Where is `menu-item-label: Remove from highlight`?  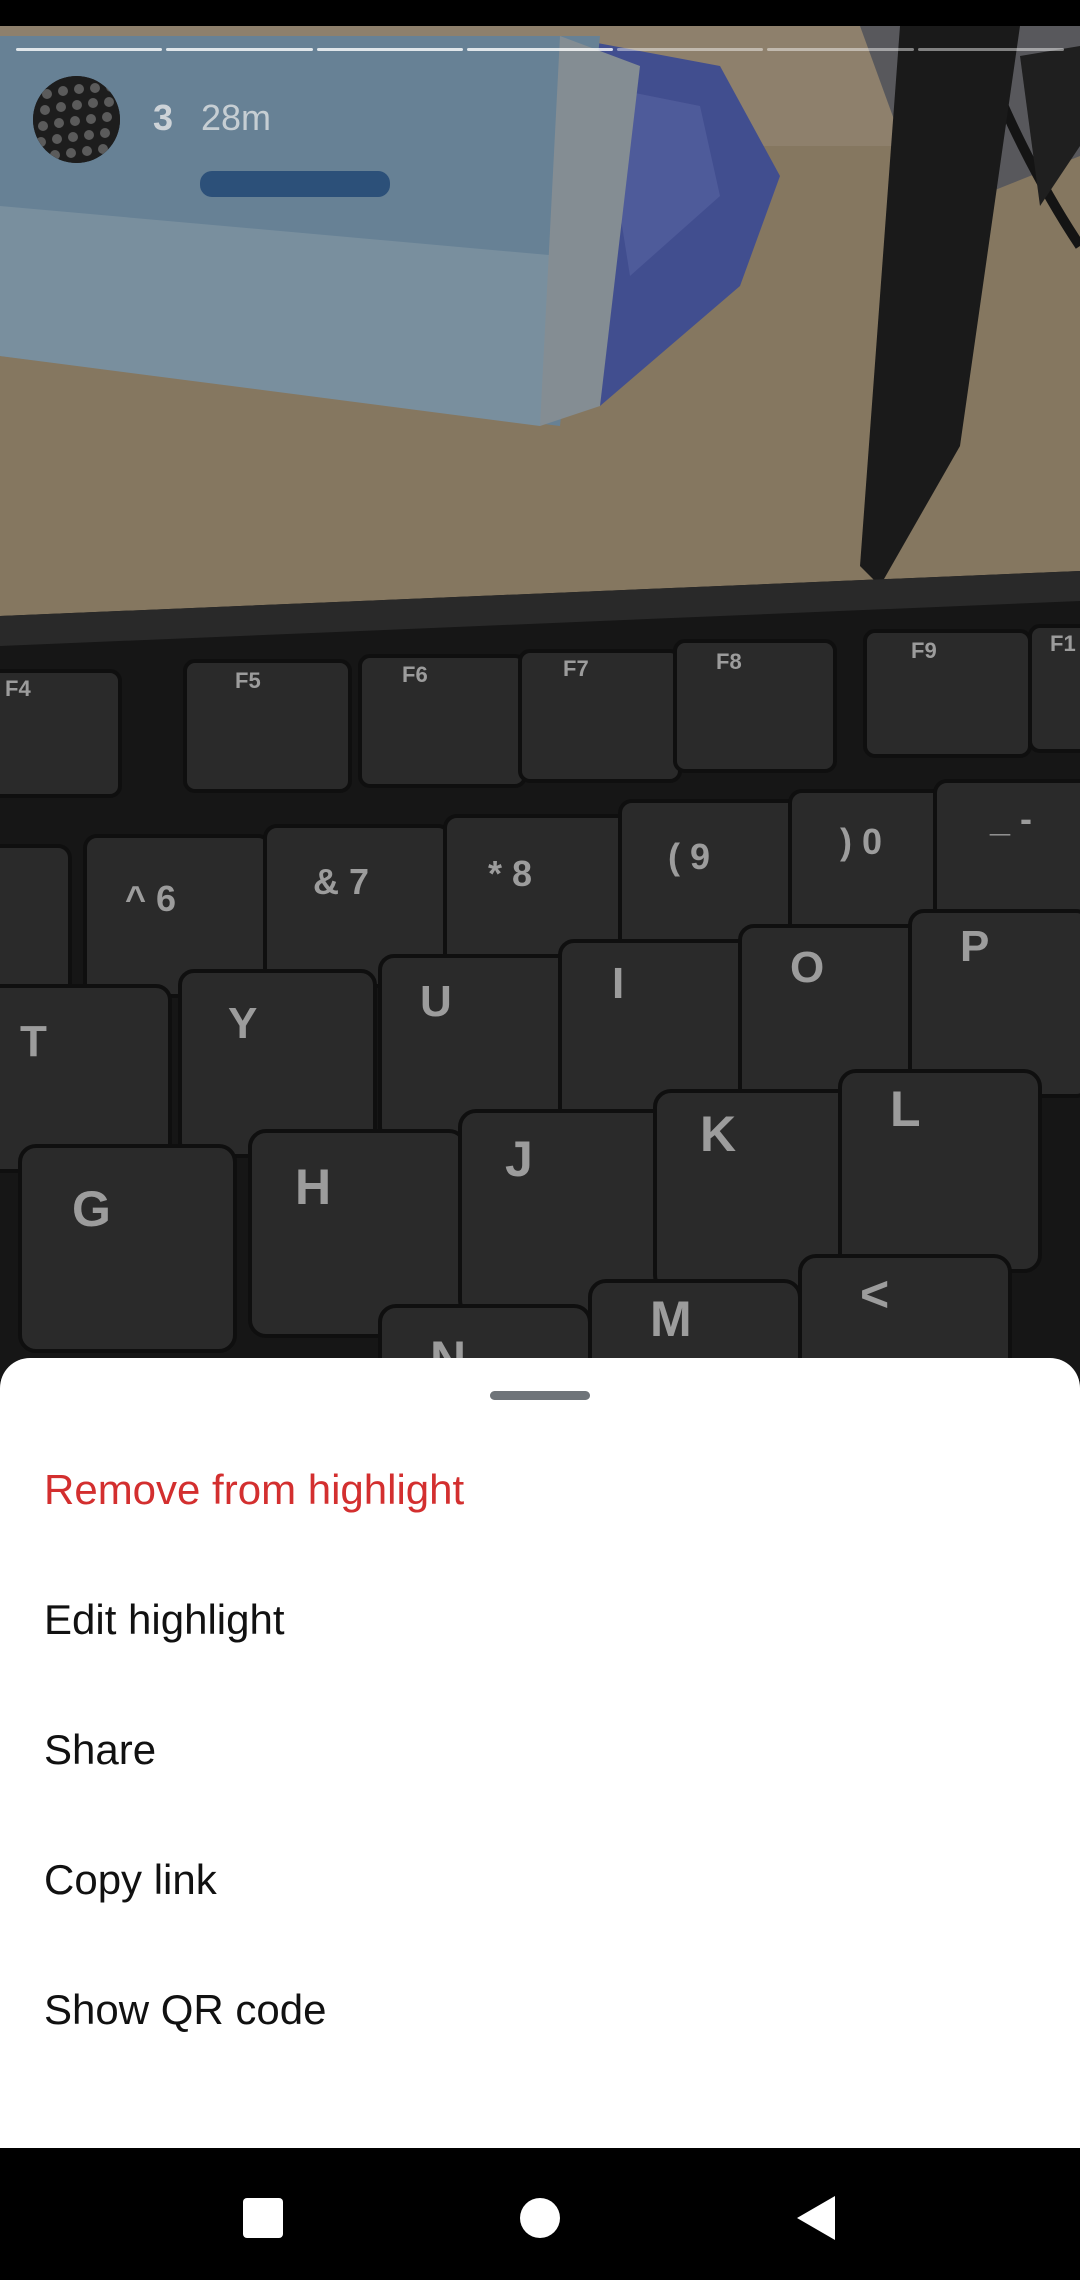 menu-item-label: Remove from highlight is located at coordinates (254, 1489).